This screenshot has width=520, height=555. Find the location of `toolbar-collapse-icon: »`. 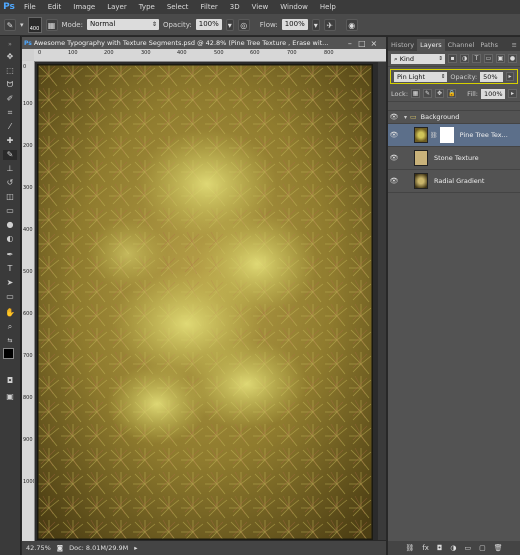

toolbar-collapse-icon: » is located at coordinates (10, 45).